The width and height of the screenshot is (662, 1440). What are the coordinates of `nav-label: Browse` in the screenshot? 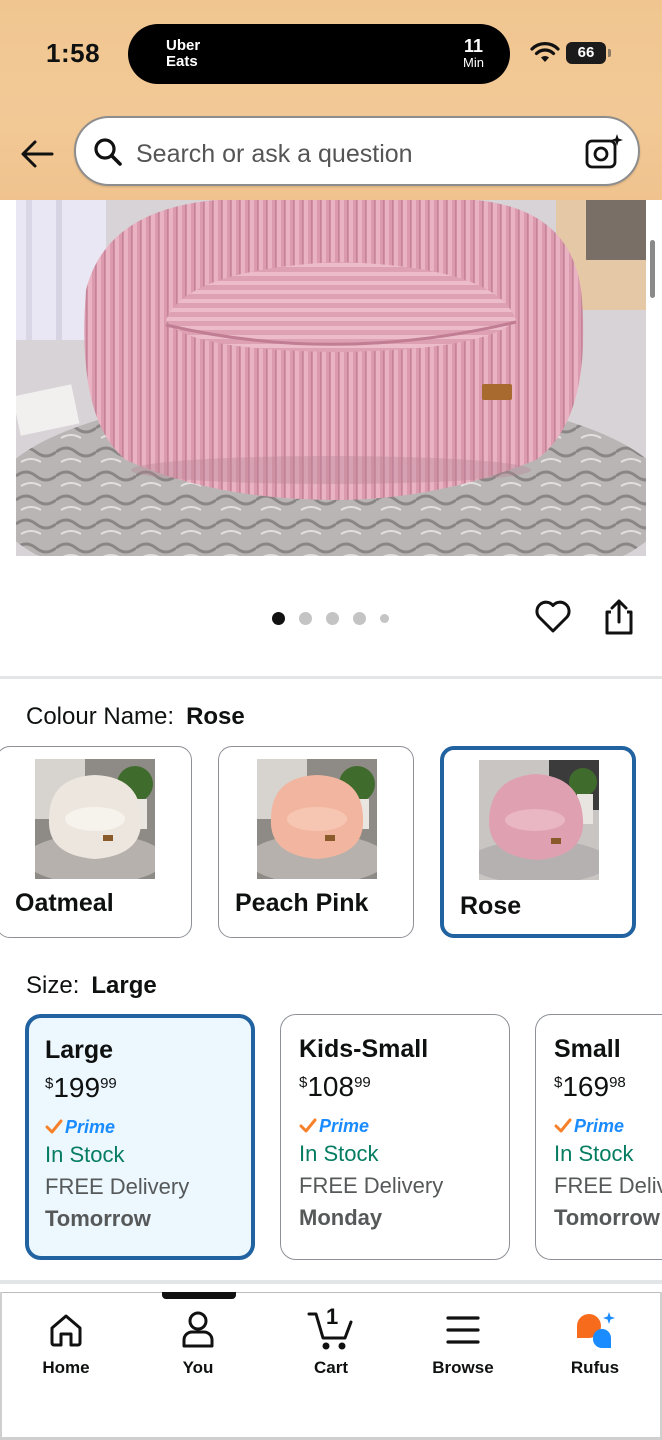 It's located at (463, 1367).